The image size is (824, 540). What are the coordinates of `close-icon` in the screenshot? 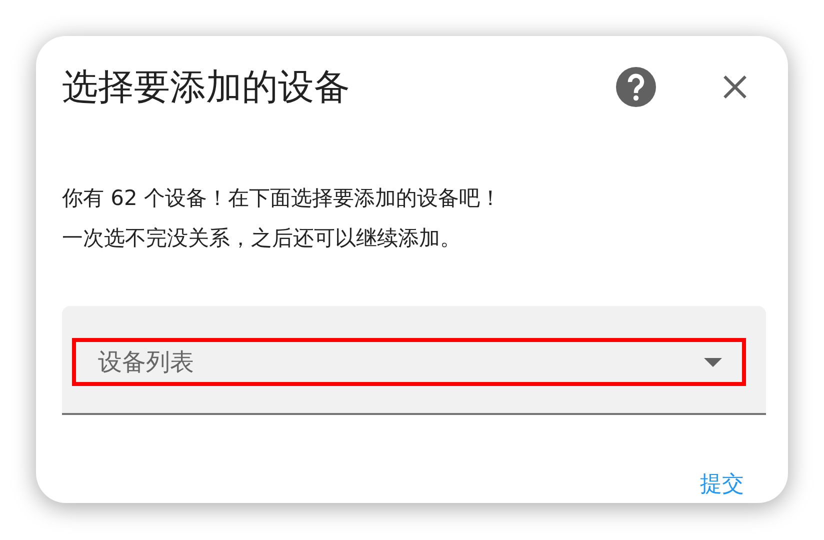 It's located at (735, 87).